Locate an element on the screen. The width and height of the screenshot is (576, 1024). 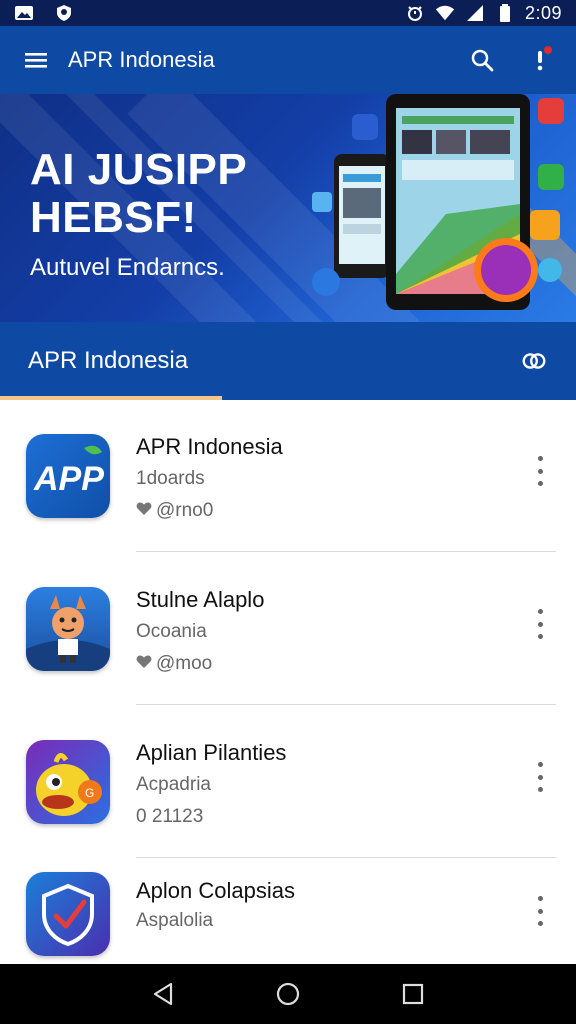
yellow-bird-icon: G is located at coordinates (68, 782).